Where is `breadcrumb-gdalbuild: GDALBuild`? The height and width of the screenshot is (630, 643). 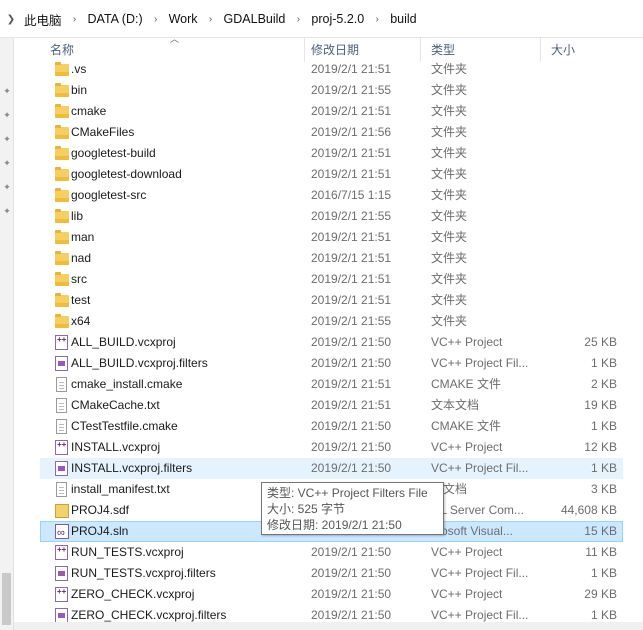
breadcrumb-gdalbuild: GDALBuild is located at coordinates (255, 19).